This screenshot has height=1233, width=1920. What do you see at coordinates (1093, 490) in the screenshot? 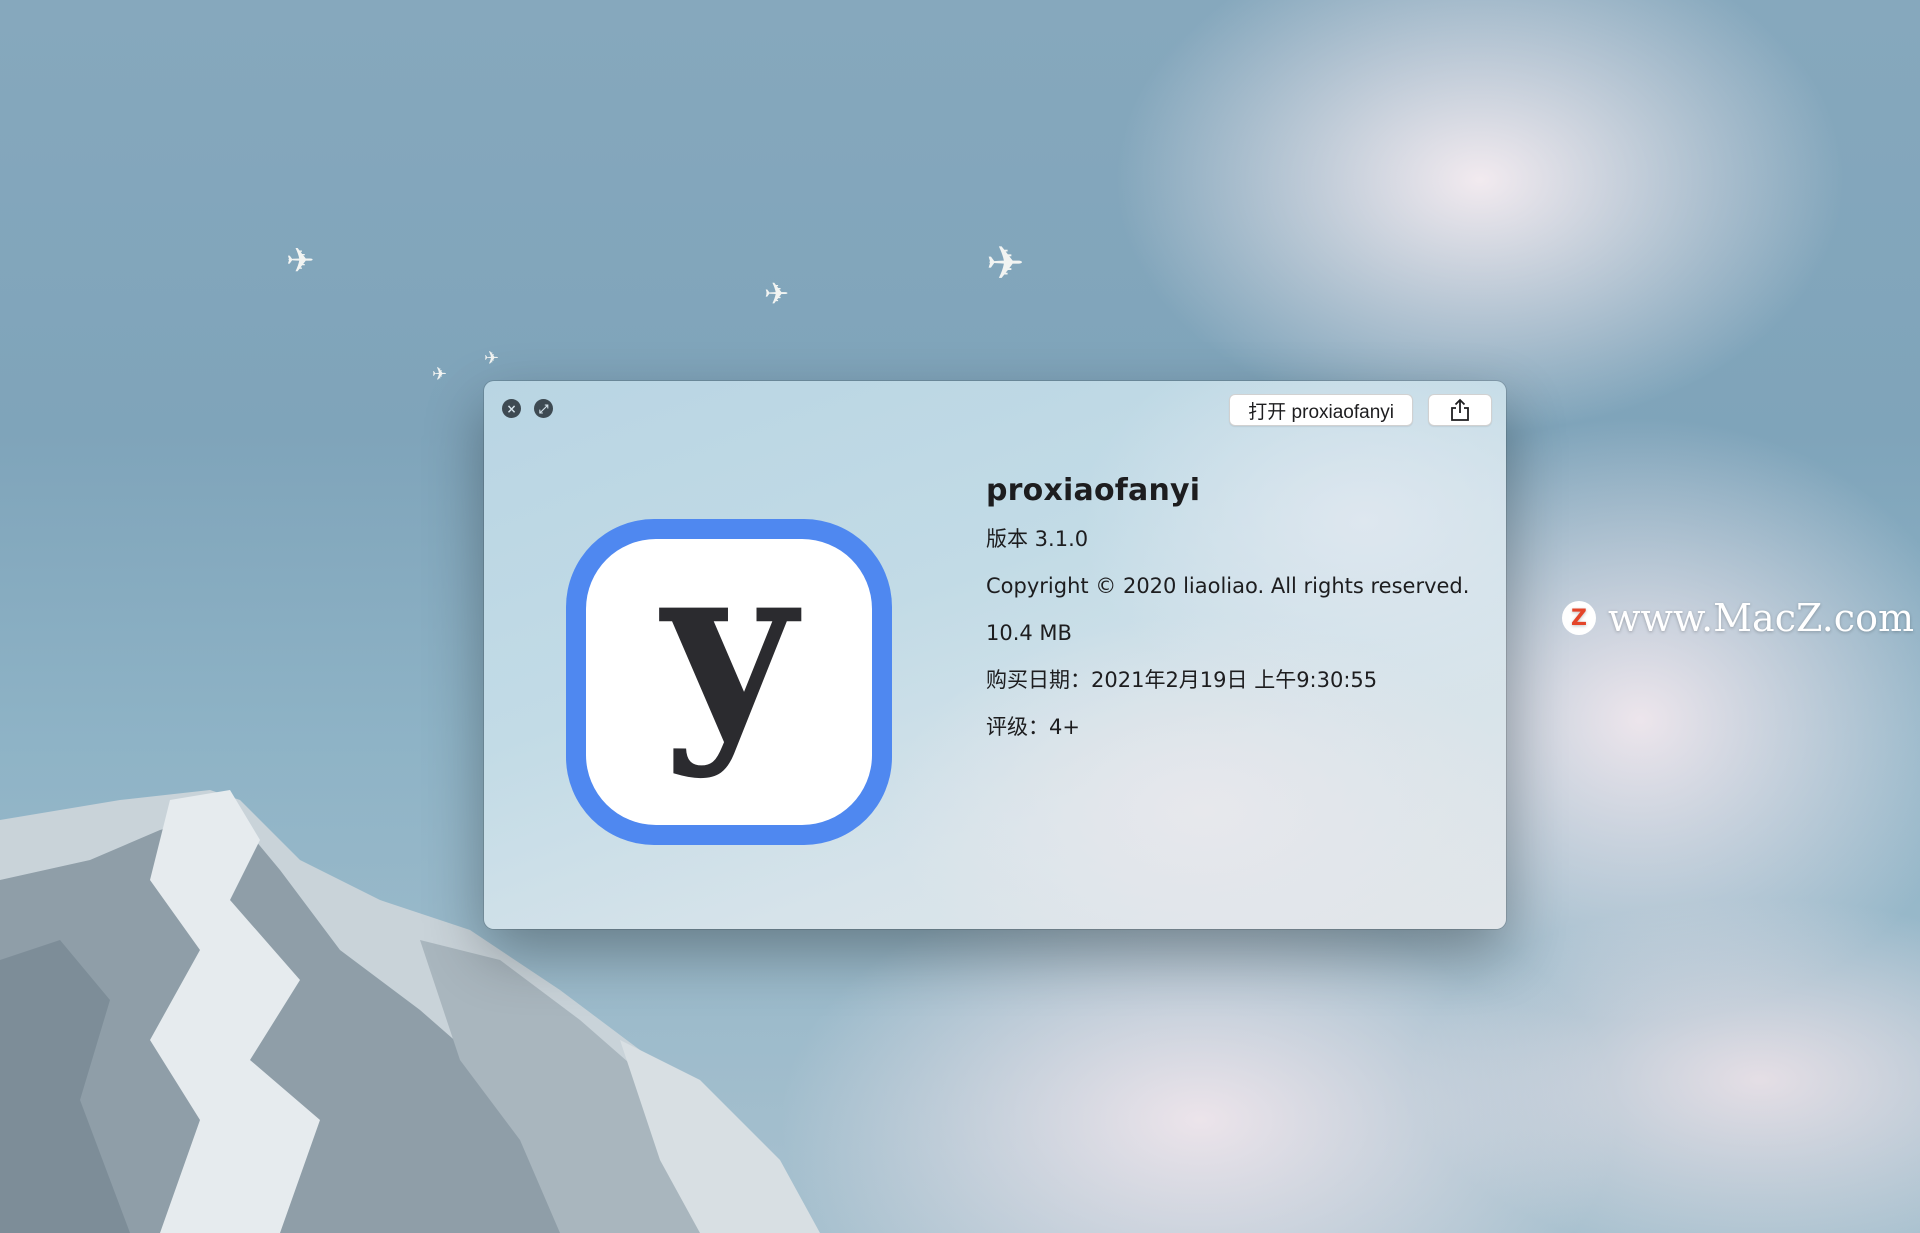
I see `app-name: proxiaofanyi` at bounding box center [1093, 490].